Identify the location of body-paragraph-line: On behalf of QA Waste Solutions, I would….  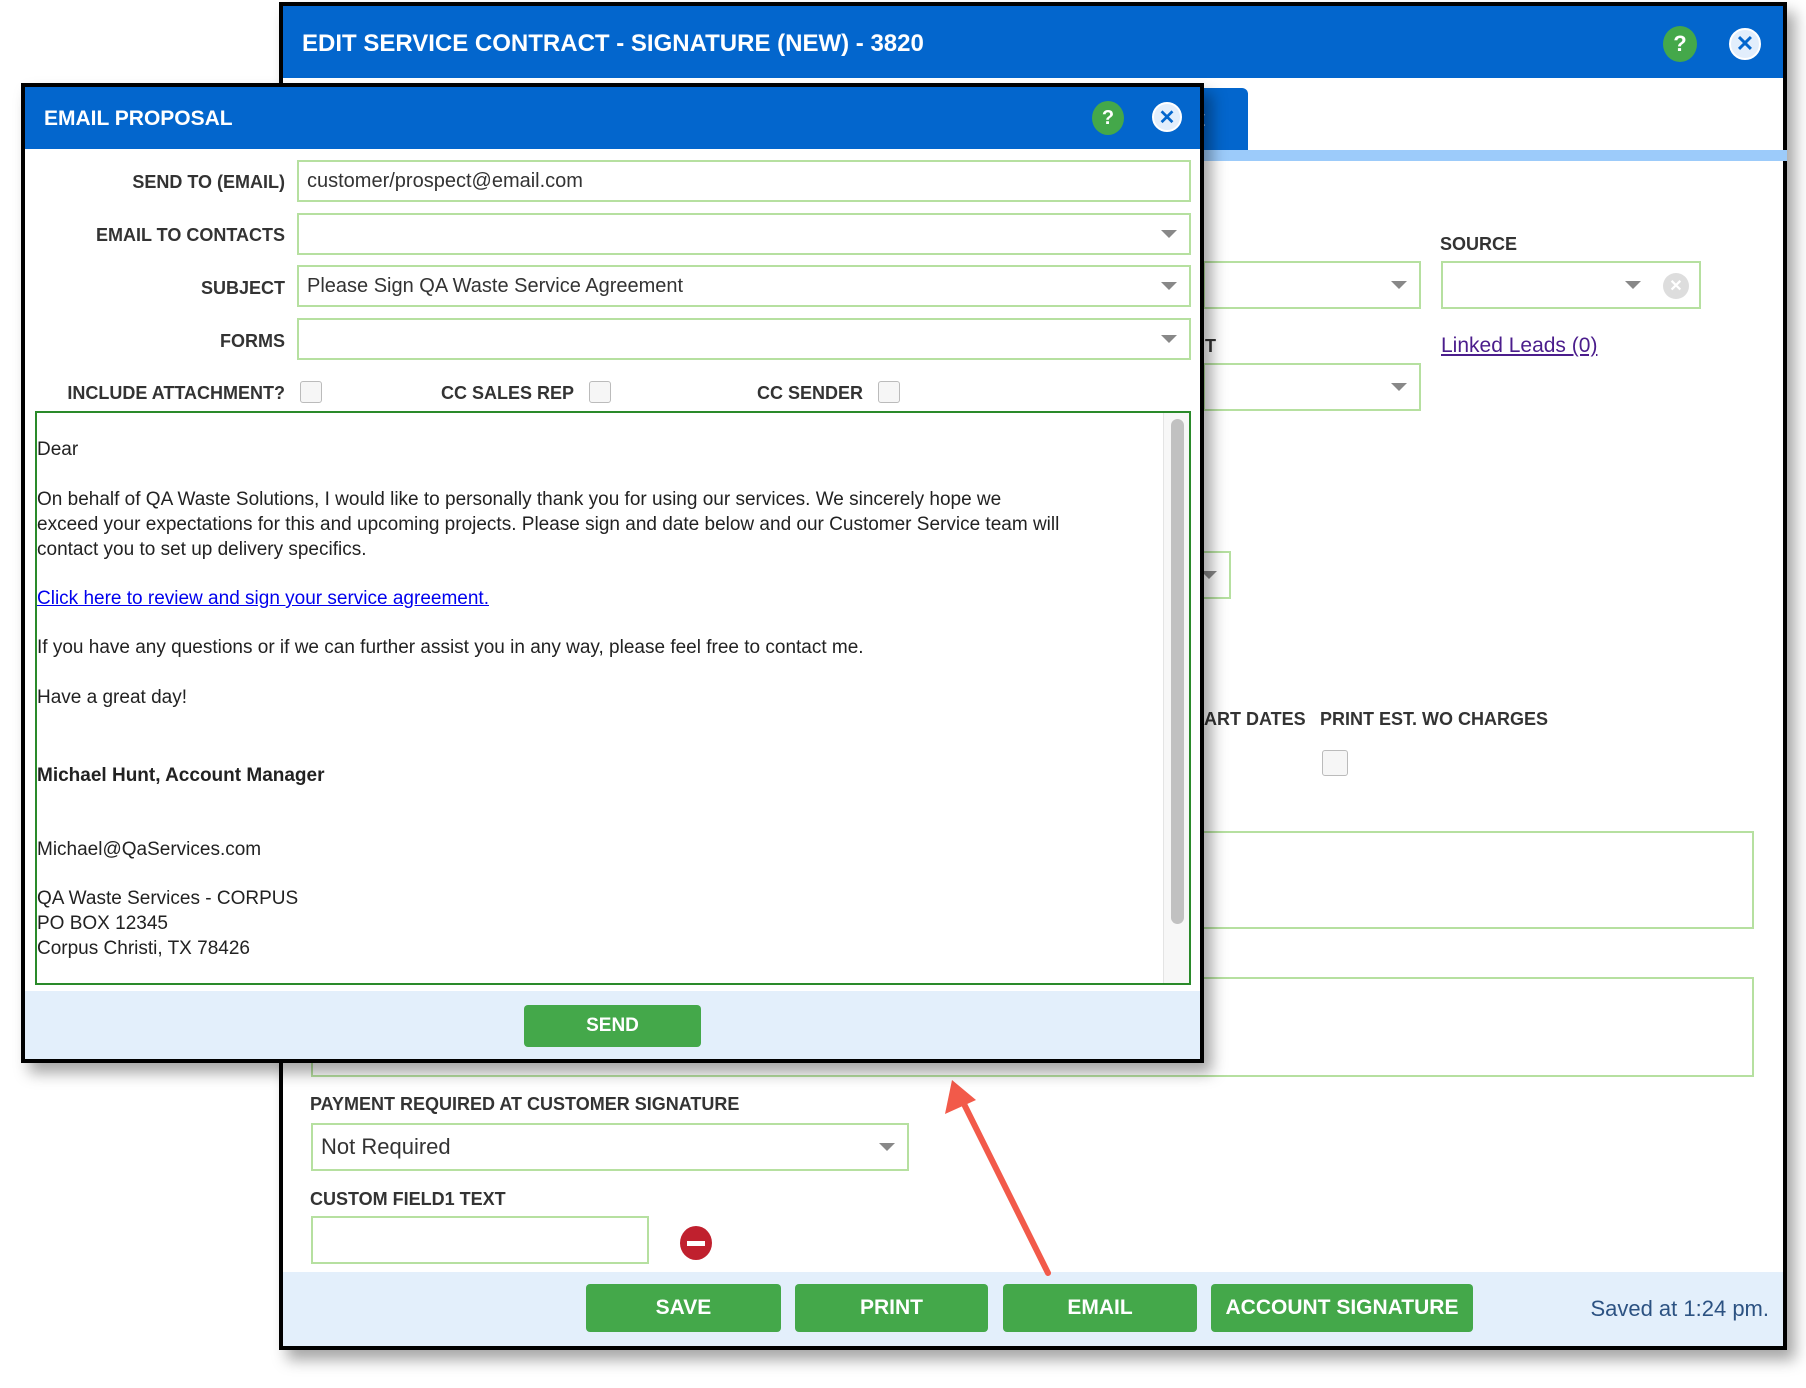
(519, 499).